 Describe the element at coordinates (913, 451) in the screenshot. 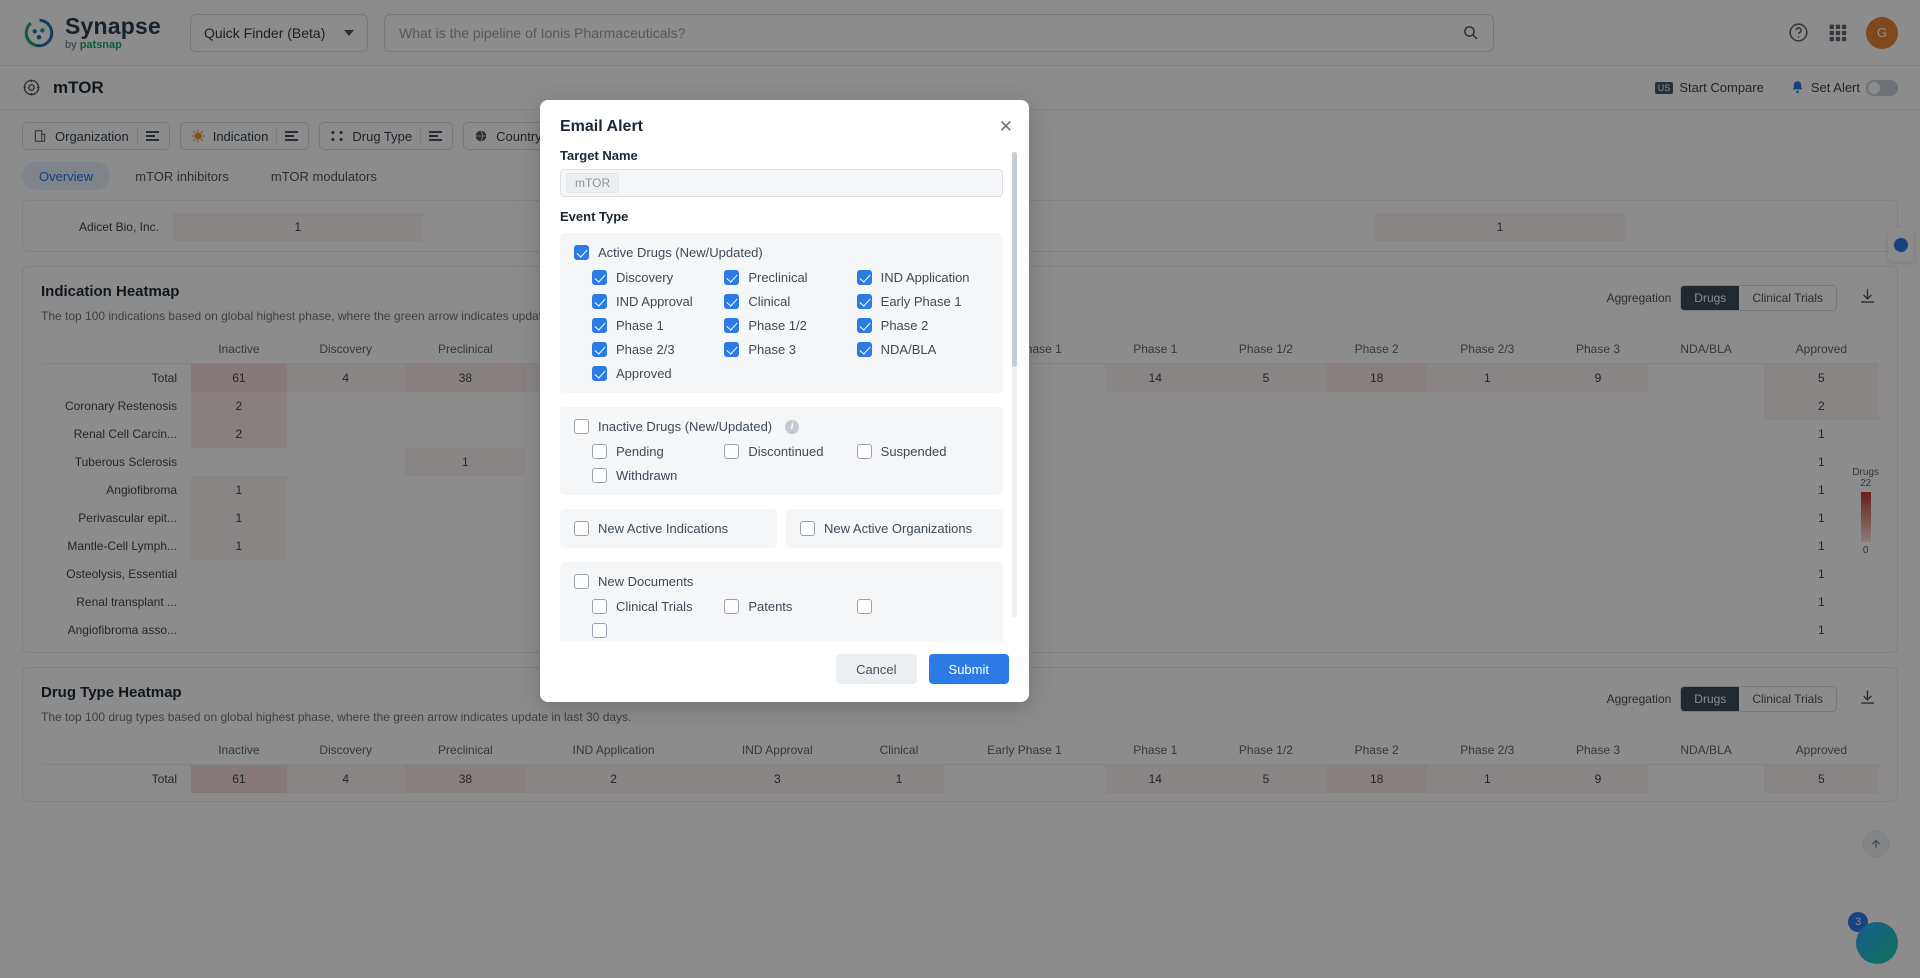

I see `checkbox-label: Suspended` at that location.